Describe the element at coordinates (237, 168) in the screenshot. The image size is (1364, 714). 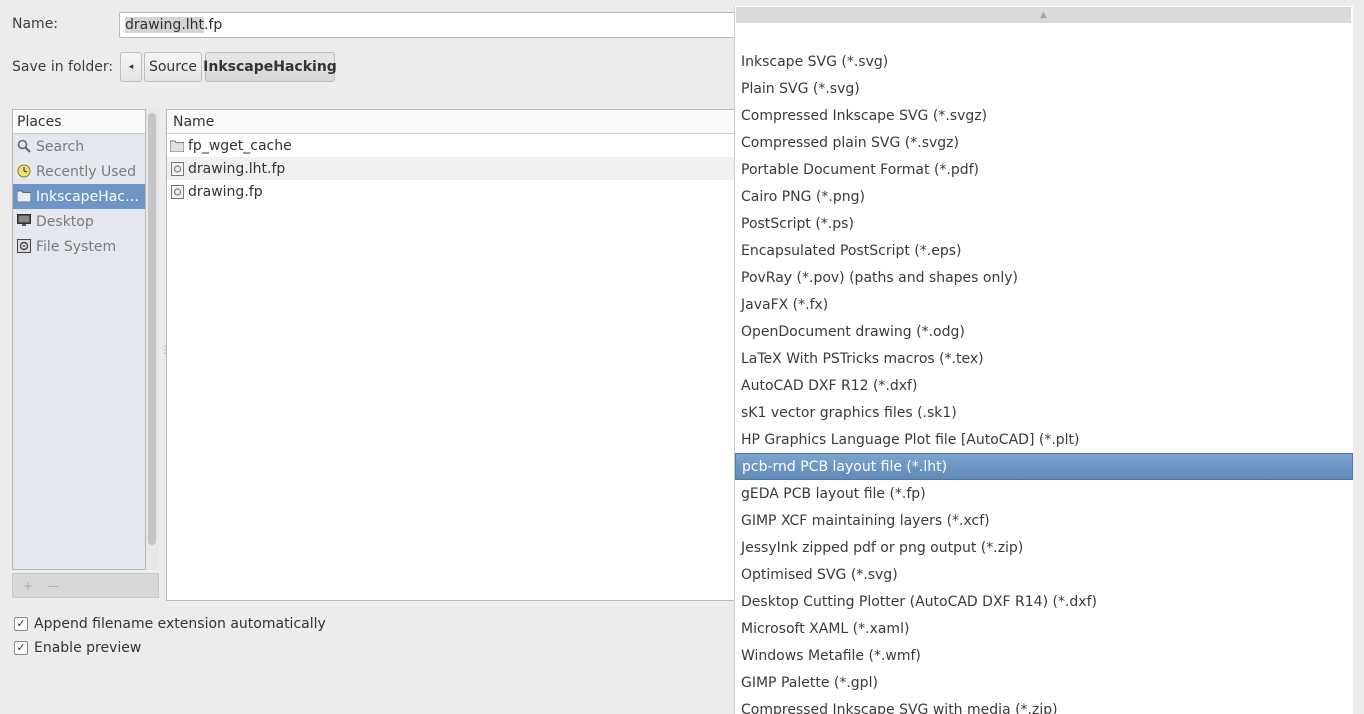
I see `file-name: drawing.lht.fp` at that location.